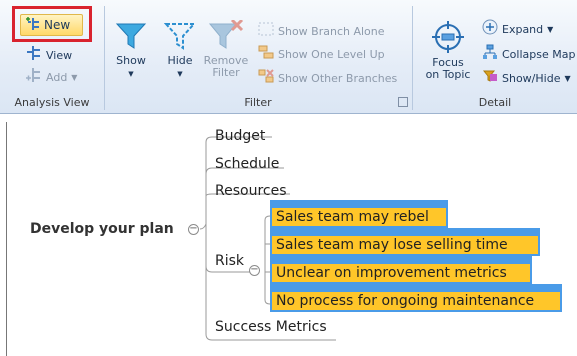  I want to click on show-branch-alone-label: Show Branch Alone, so click(331, 31).